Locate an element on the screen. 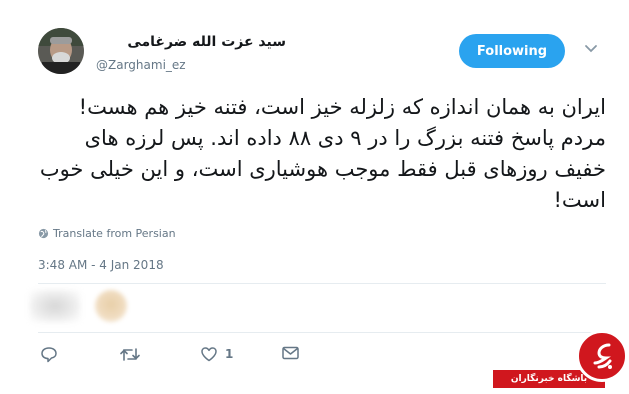  envelope-icon is located at coordinates (290, 353).